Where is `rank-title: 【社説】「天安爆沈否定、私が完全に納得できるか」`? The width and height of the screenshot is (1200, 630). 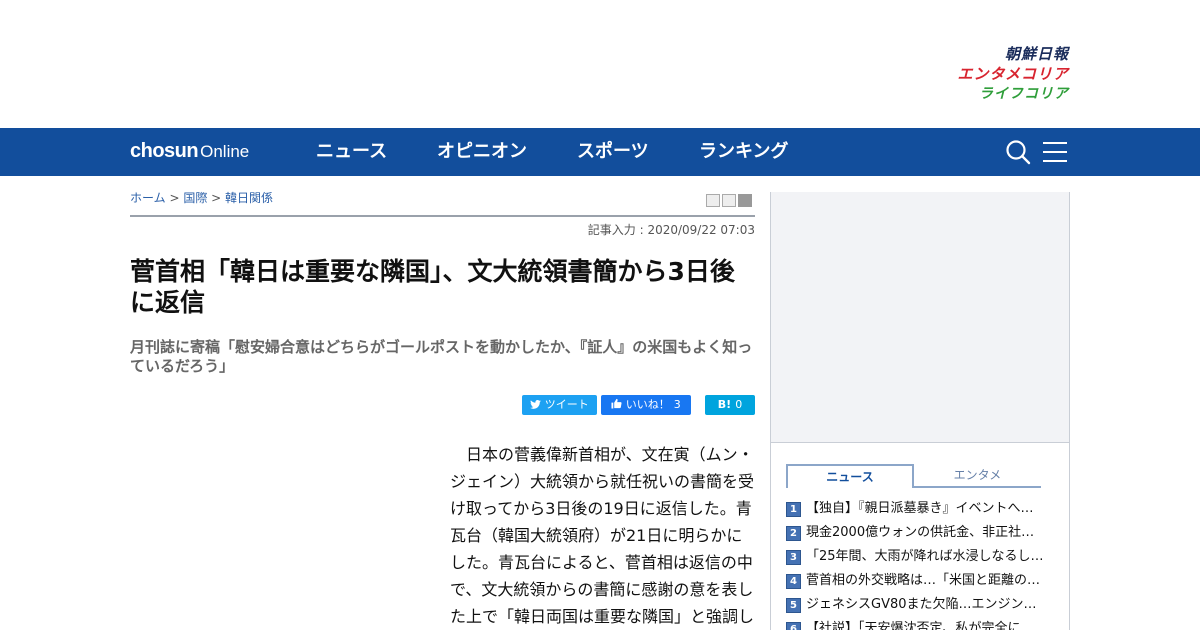
rank-title: 【社説】「天安爆沈否定、私が完全に納得できるか」 is located at coordinates (926, 623).